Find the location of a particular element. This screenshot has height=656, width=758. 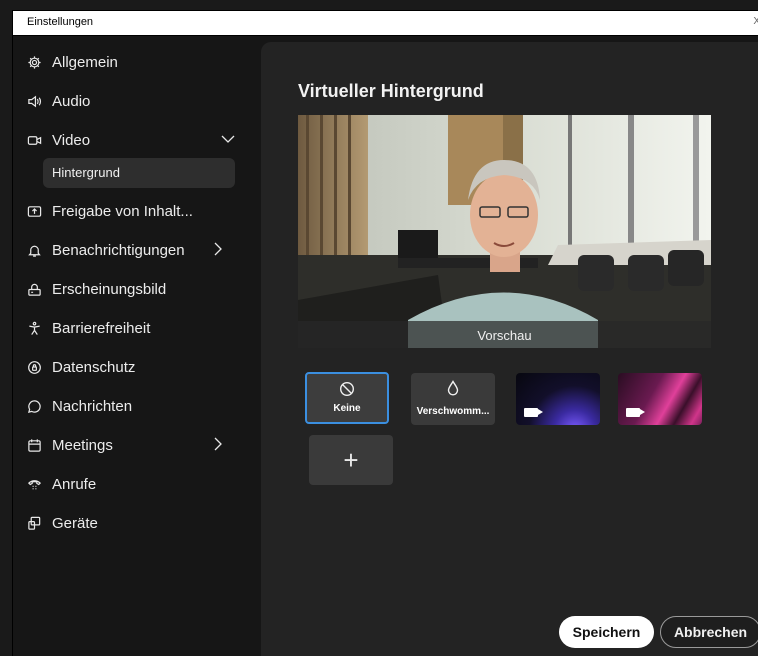

sidebar-item-label: Anrufe is located at coordinates (74, 484).